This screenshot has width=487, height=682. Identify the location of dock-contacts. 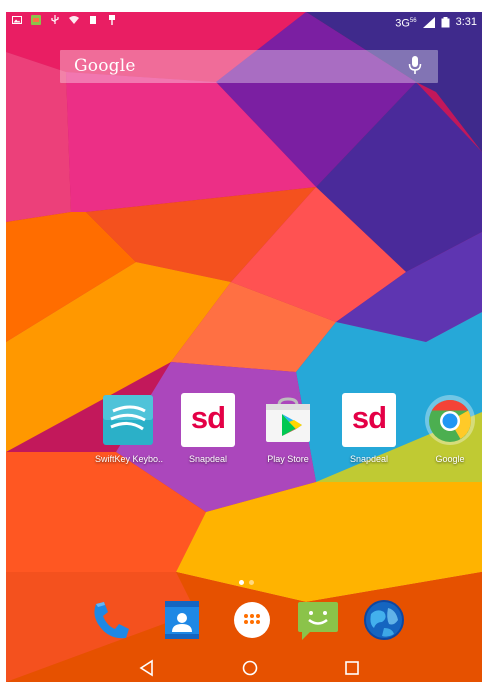
(182, 620).